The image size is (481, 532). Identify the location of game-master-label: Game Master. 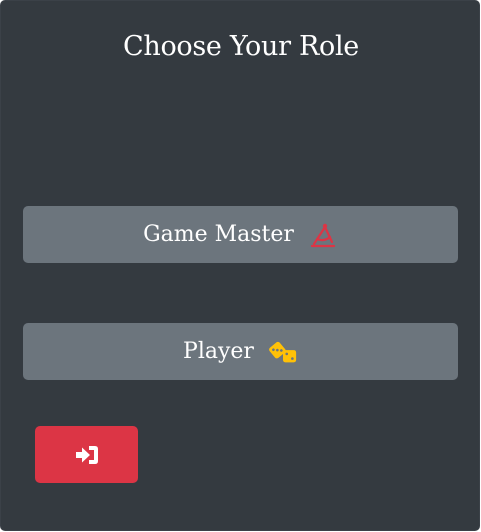
(218, 234).